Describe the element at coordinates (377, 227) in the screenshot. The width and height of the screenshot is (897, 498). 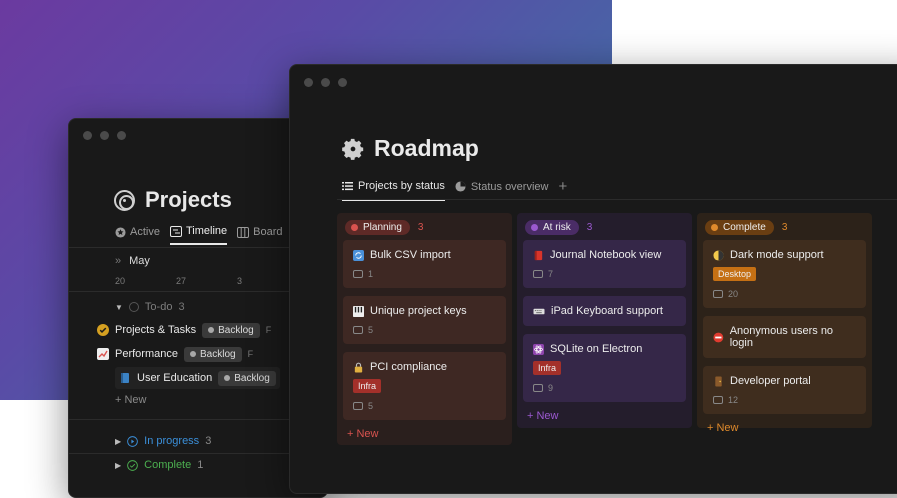
I see `status-pill: Planning` at that location.